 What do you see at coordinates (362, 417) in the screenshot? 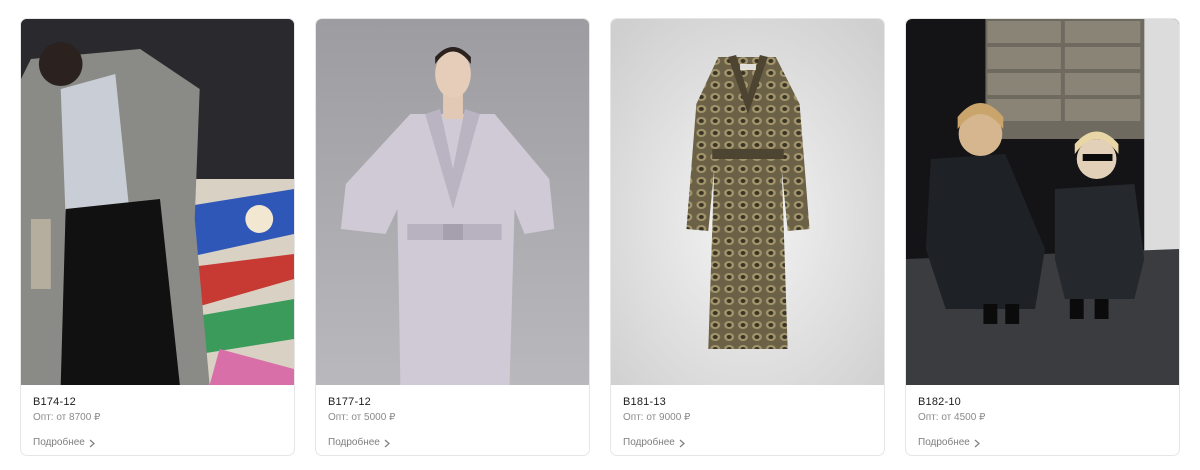
I see `product-price: Опт: от 5000 ₽` at bounding box center [362, 417].